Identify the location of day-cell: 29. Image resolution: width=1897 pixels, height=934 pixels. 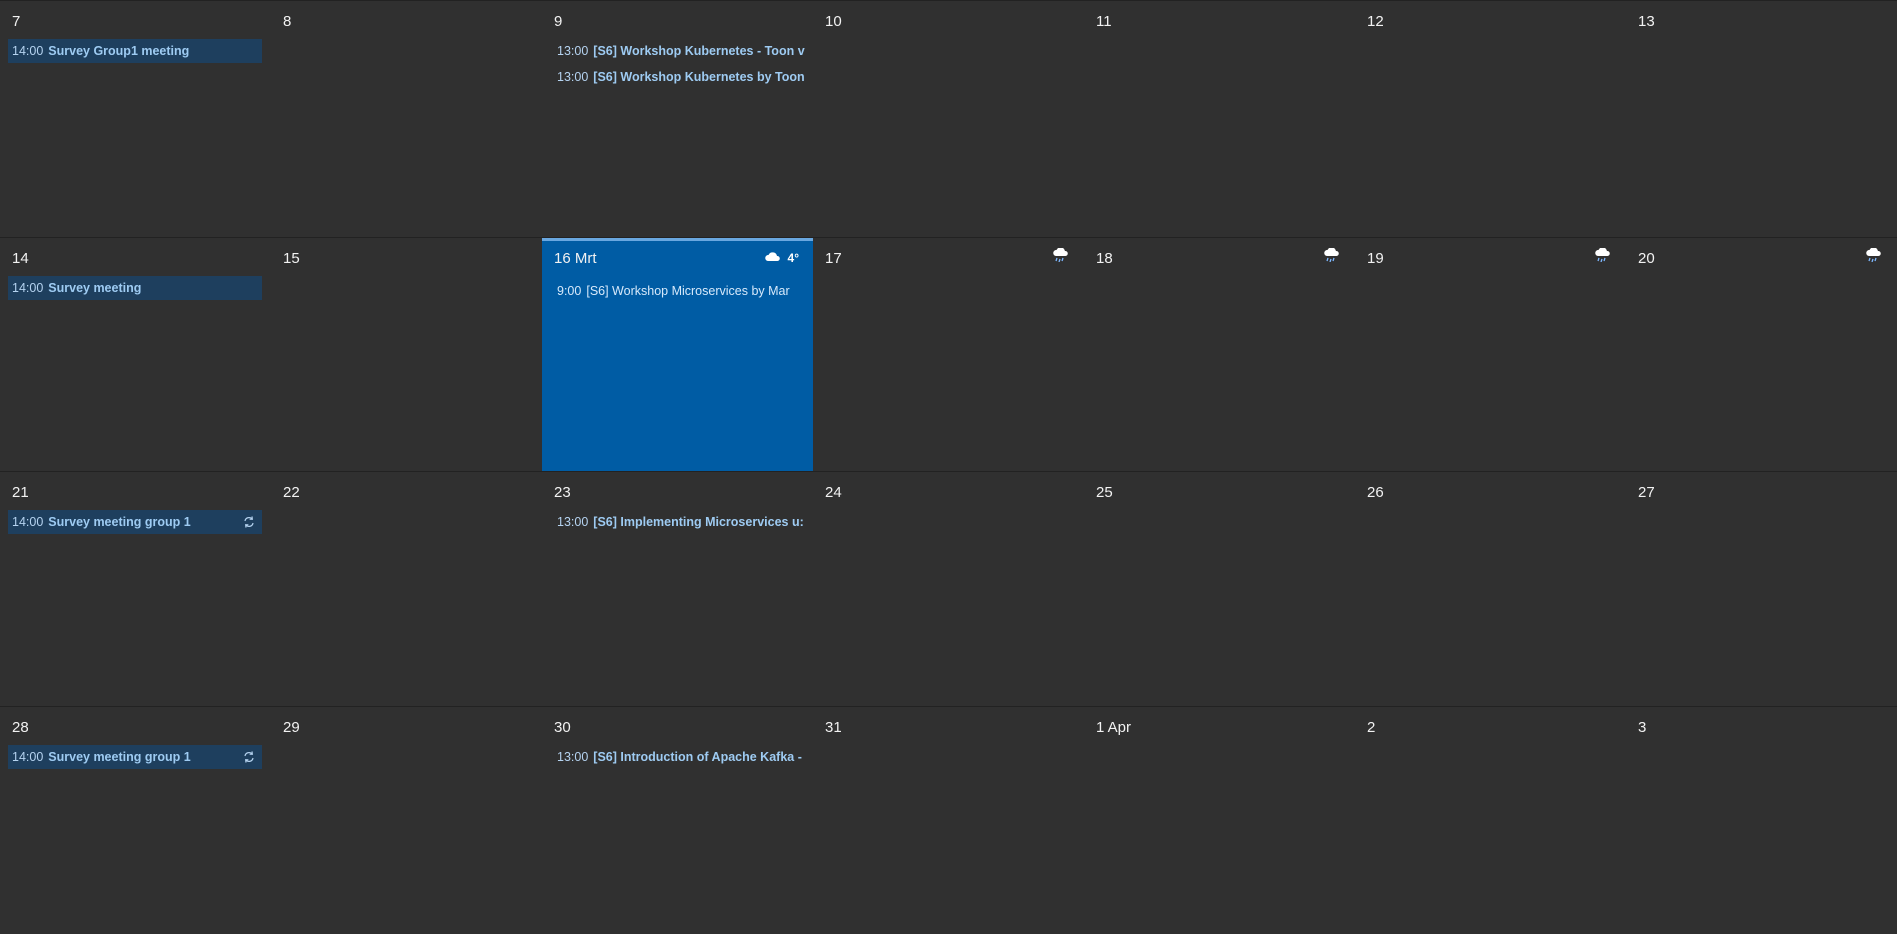
(406, 820).